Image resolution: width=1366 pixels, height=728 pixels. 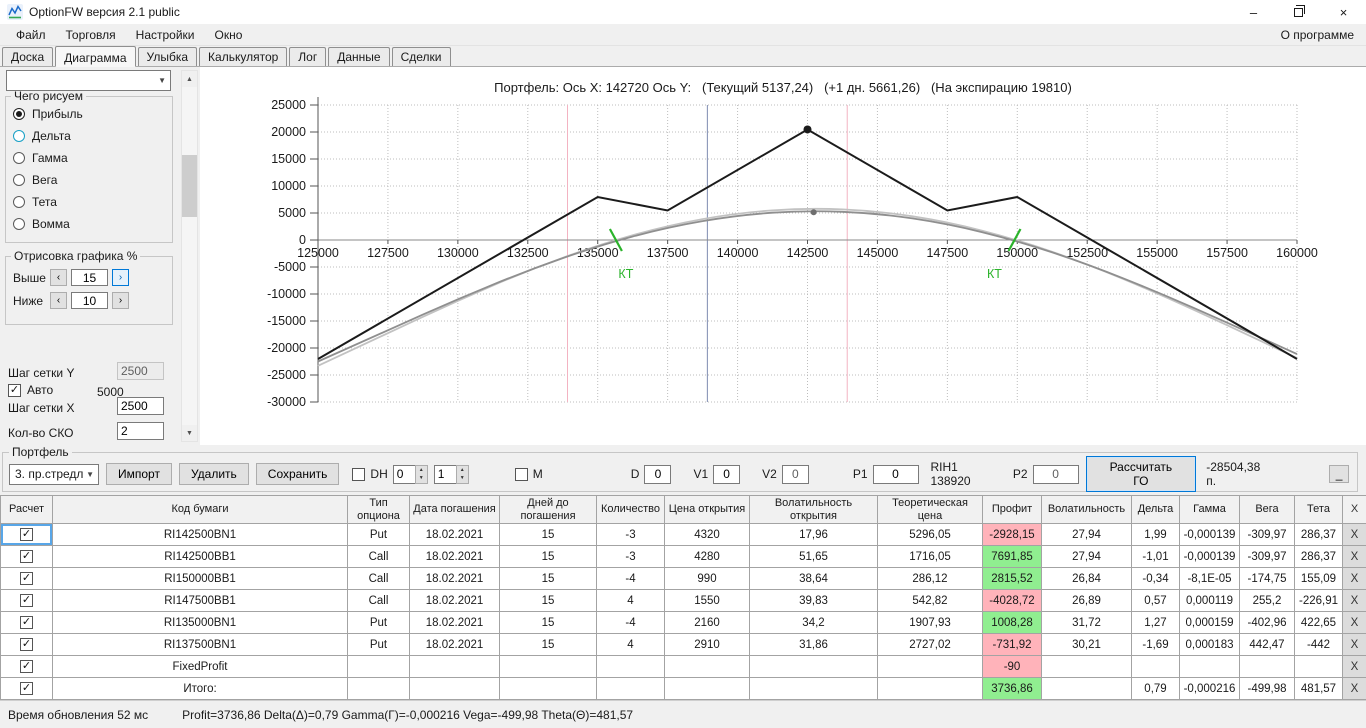 I want to click on auto-checkbox: ✓ Авто, so click(x=30, y=390).